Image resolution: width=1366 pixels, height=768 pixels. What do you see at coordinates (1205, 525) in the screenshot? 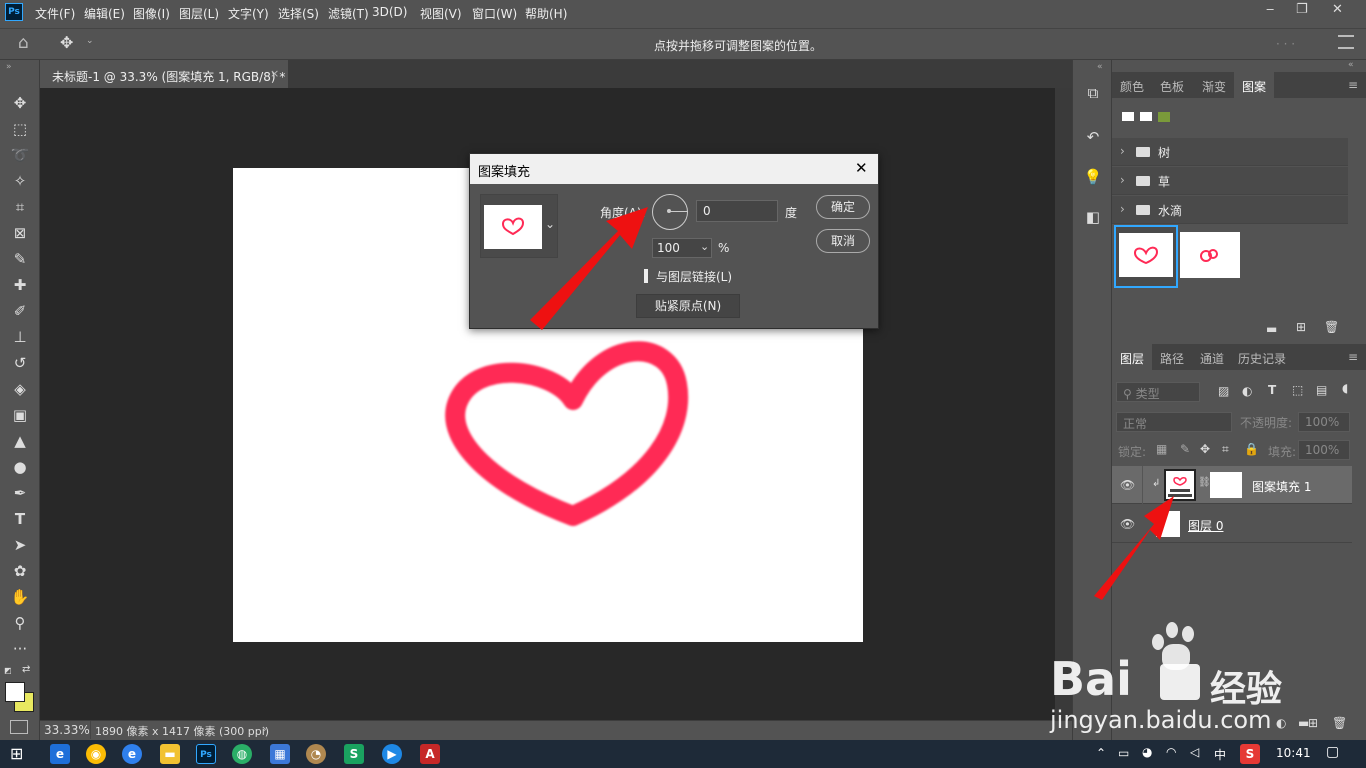
I see `layer-name: 图层 0` at bounding box center [1205, 525].